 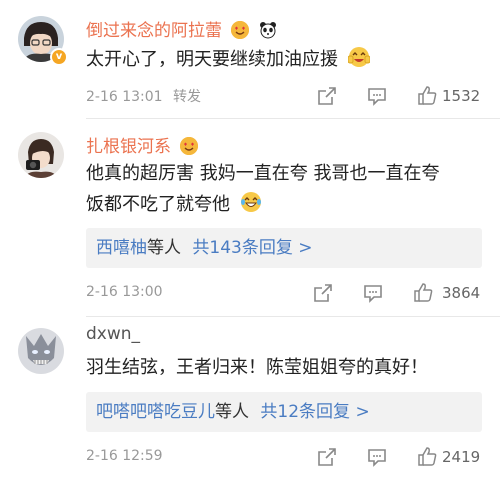 What do you see at coordinates (314, 412) in the screenshot?
I see `reply-count-link: 共12条回复 >` at bounding box center [314, 412].